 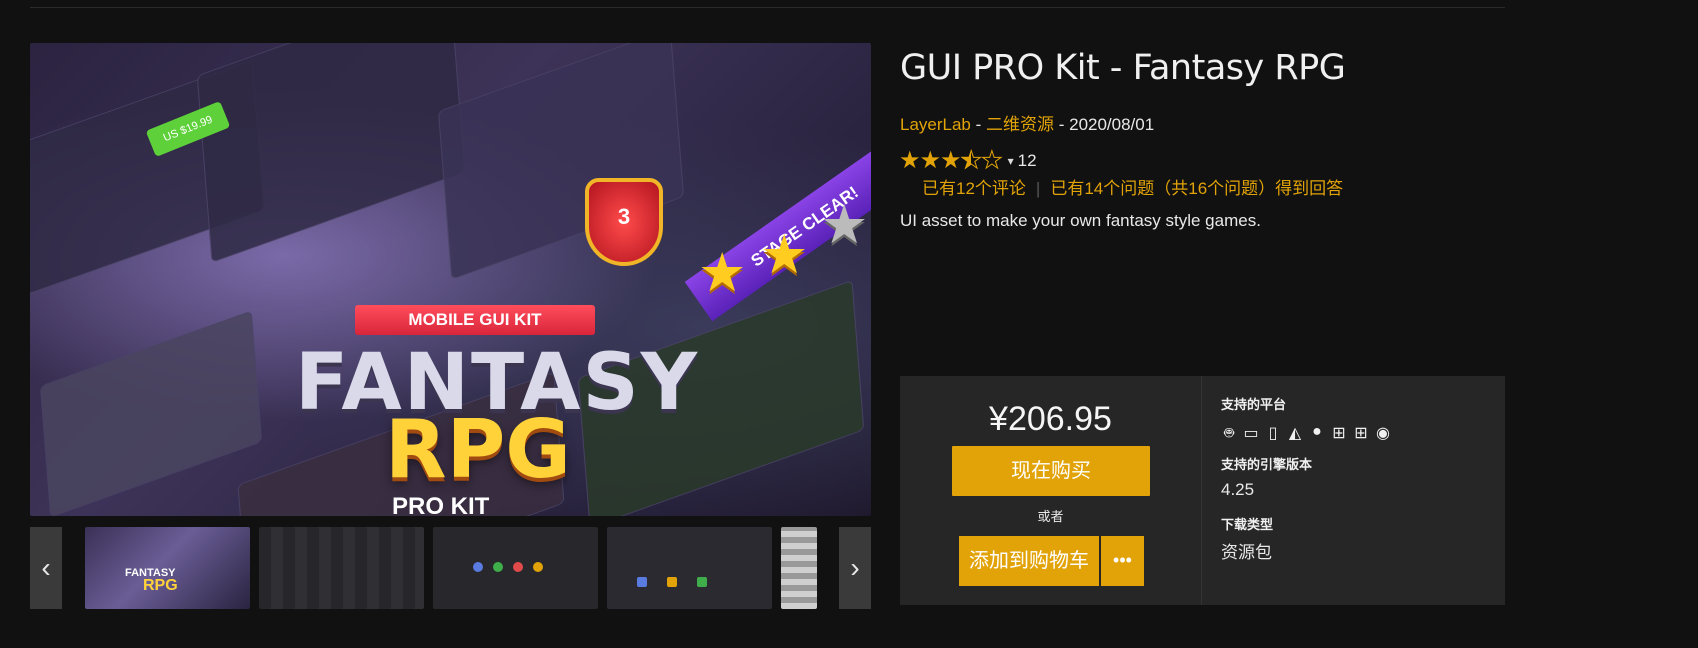 What do you see at coordinates (1251, 433) in the screenshot?
I see `desktop-icon: ▭` at bounding box center [1251, 433].